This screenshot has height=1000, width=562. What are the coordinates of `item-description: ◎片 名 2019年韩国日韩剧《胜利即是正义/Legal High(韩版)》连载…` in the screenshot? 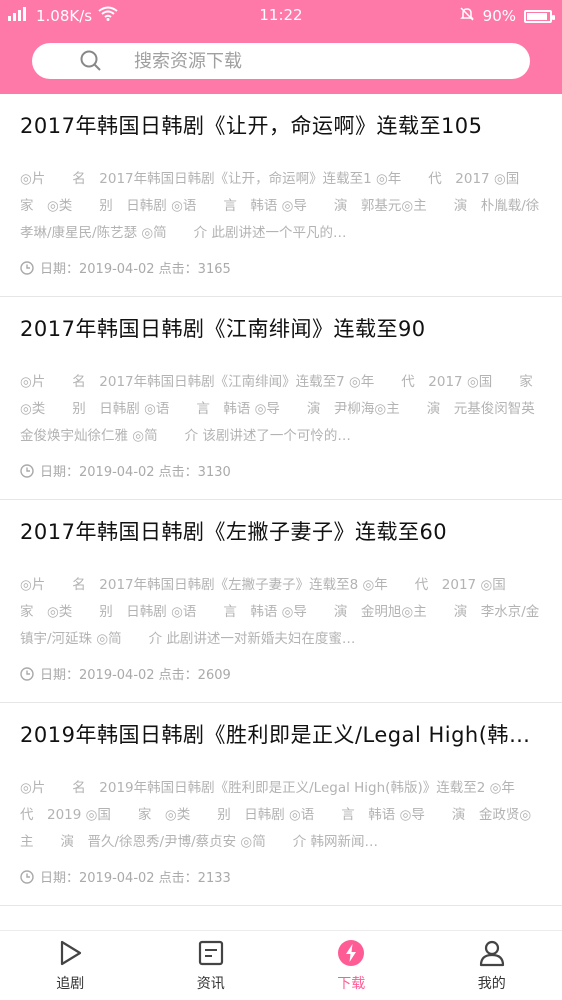 It's located at (281, 815).